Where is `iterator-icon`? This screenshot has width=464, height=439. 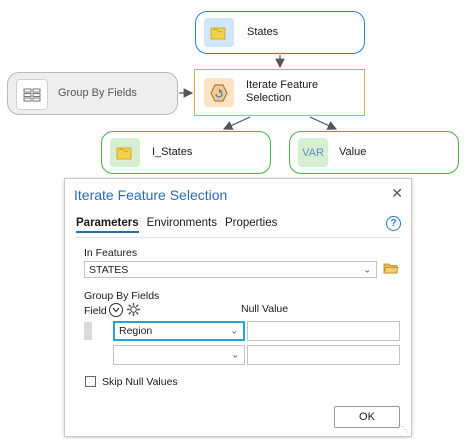
iterator-icon is located at coordinates (219, 92).